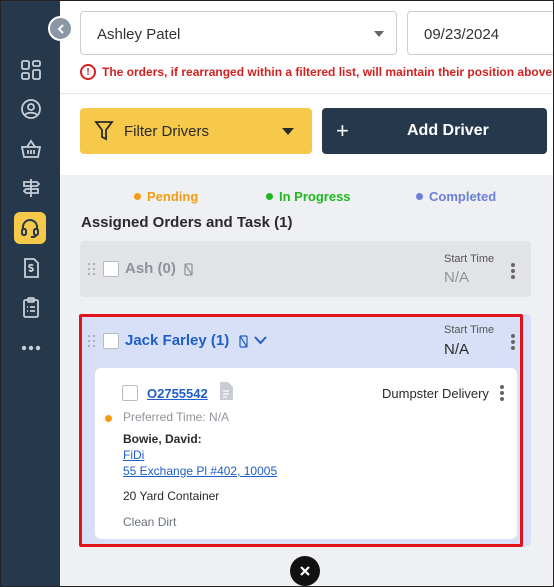 Image resolution: width=554 pixels, height=587 pixels. Describe the element at coordinates (31, 188) in the screenshot. I see `signpost-icon` at that location.